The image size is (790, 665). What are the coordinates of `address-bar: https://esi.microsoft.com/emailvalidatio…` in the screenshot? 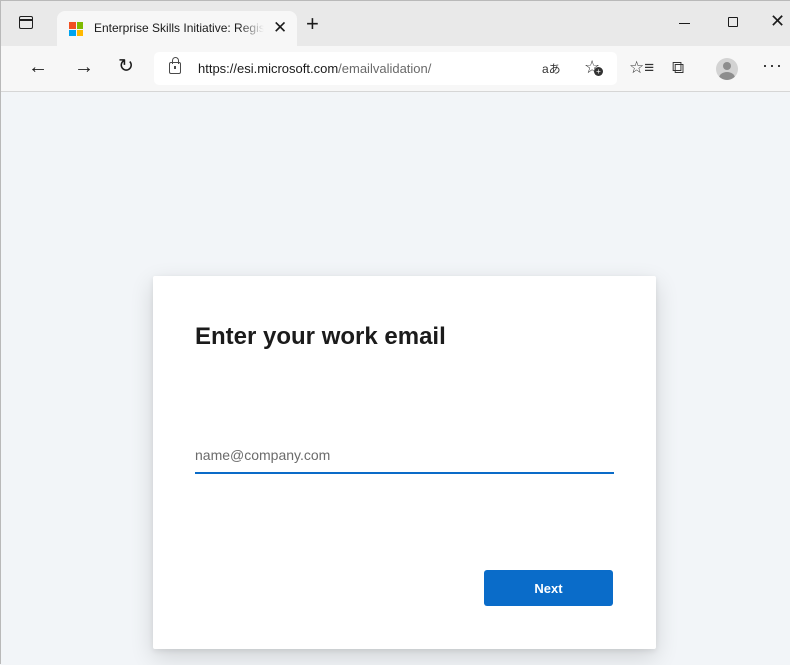 It's located at (385, 68).